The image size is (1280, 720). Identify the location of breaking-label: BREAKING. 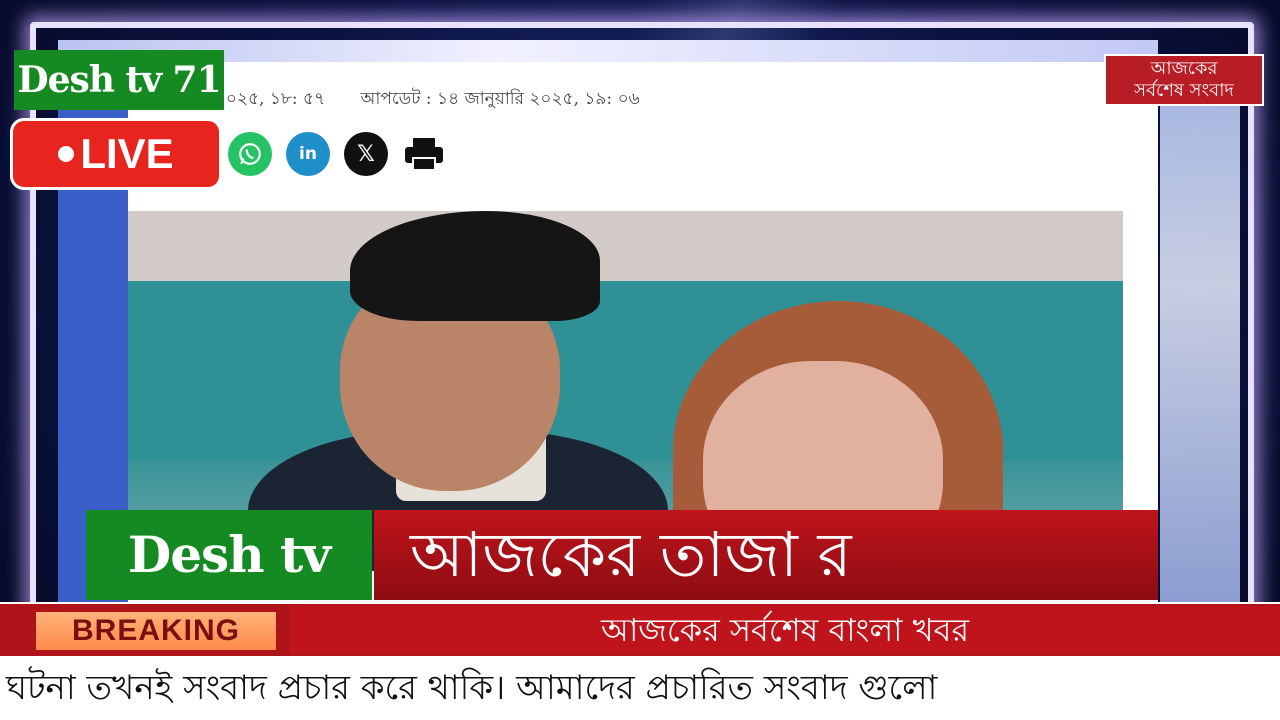
(156, 631).